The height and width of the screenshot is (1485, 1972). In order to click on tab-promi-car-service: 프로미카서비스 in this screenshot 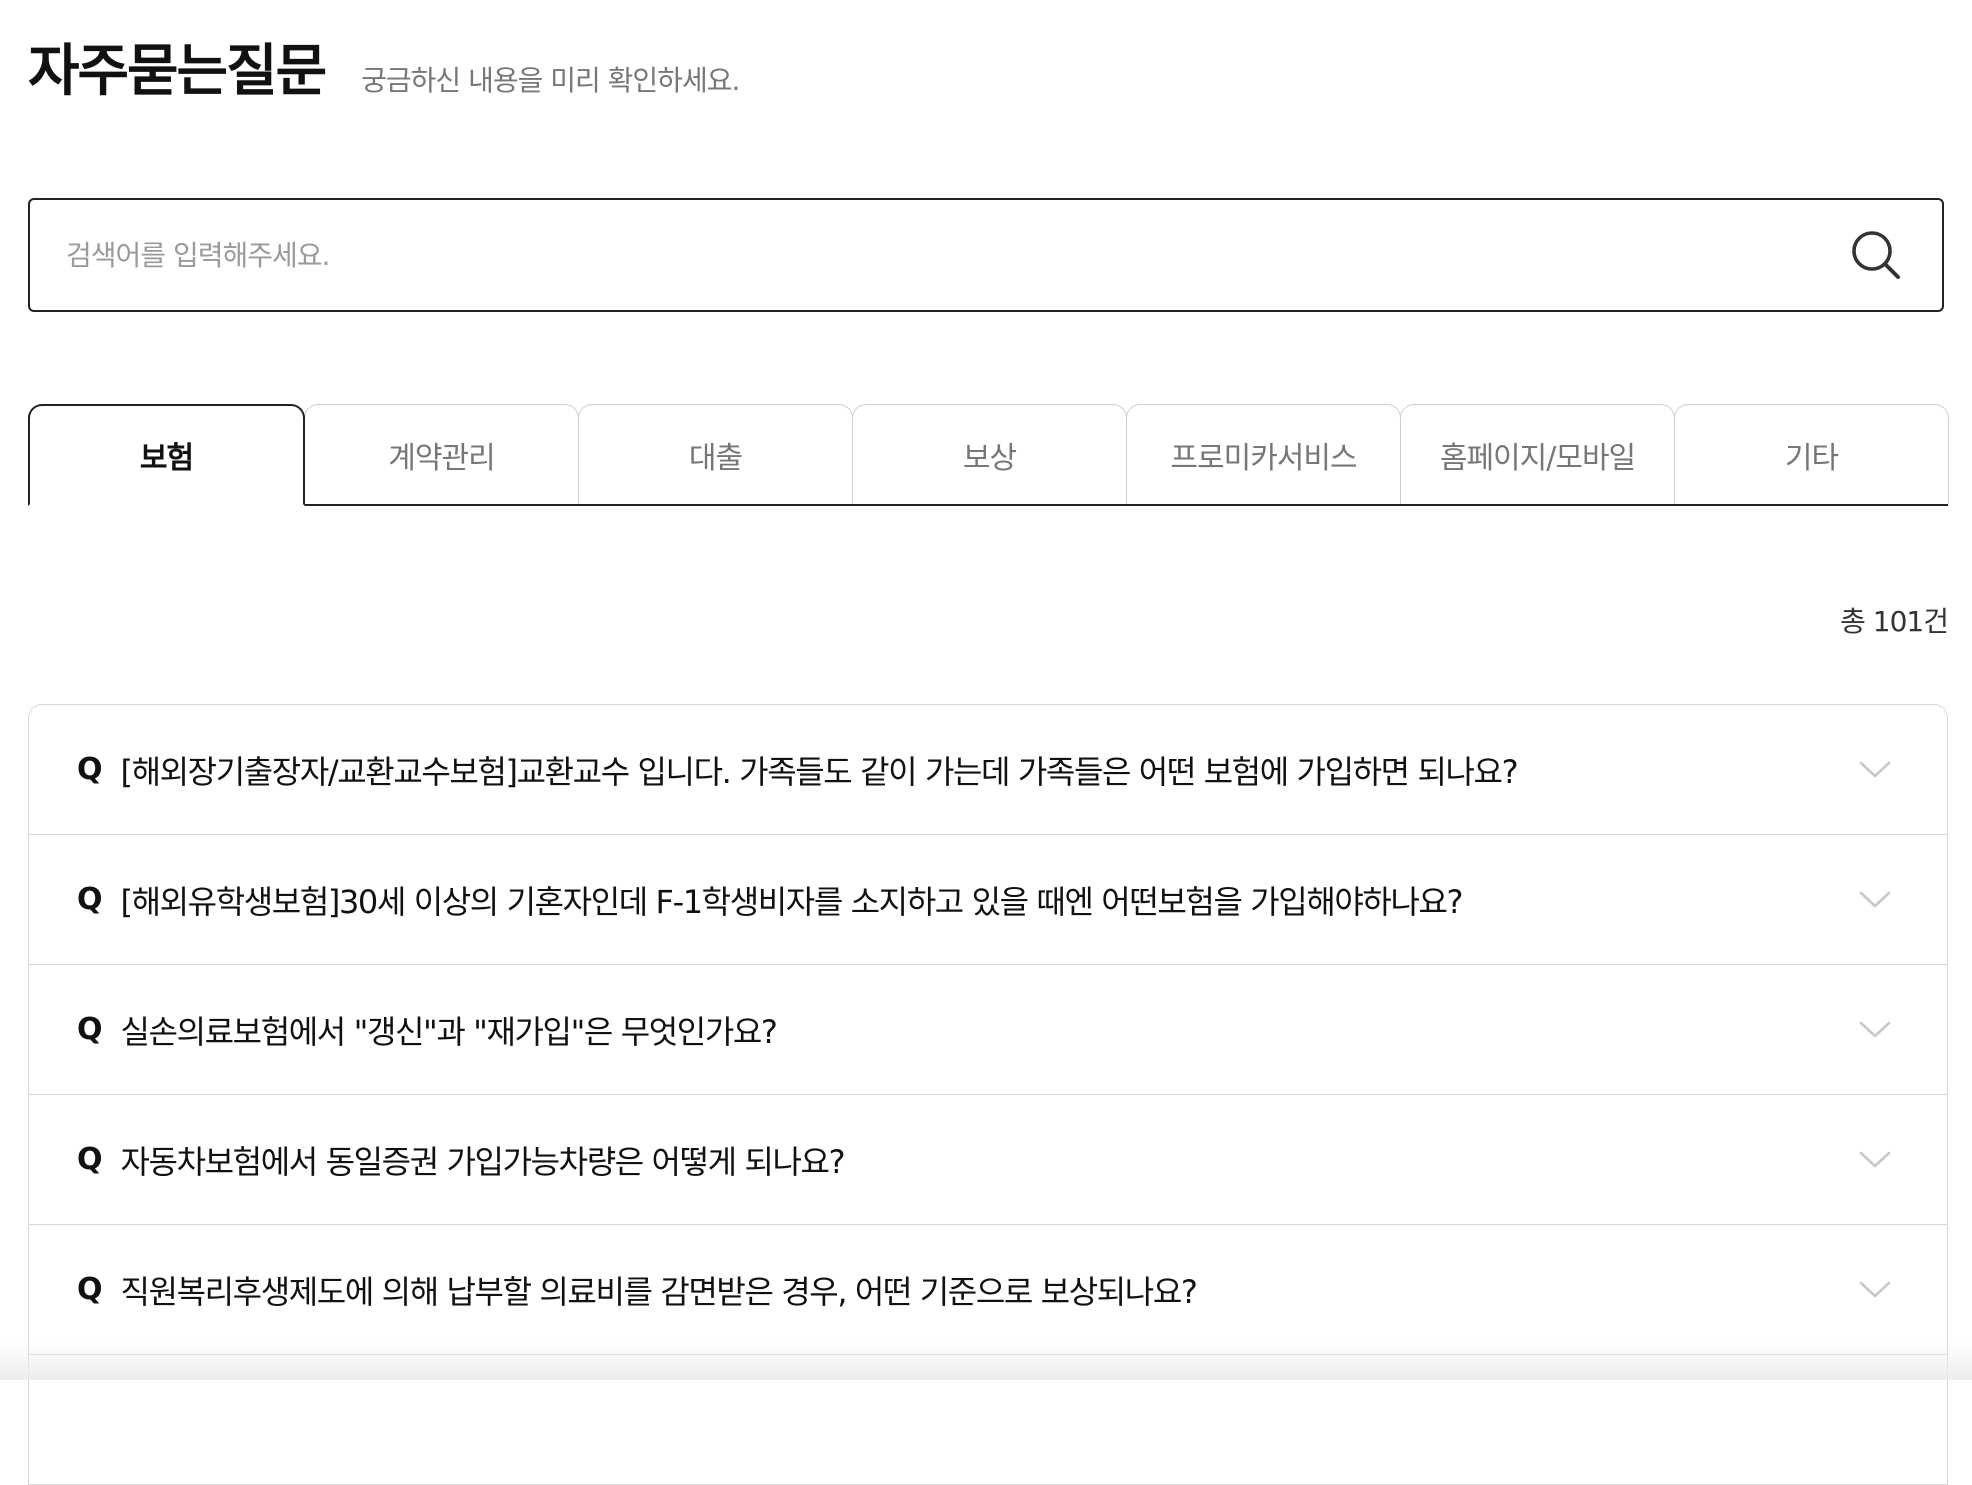, I will do `click(1263, 454)`.